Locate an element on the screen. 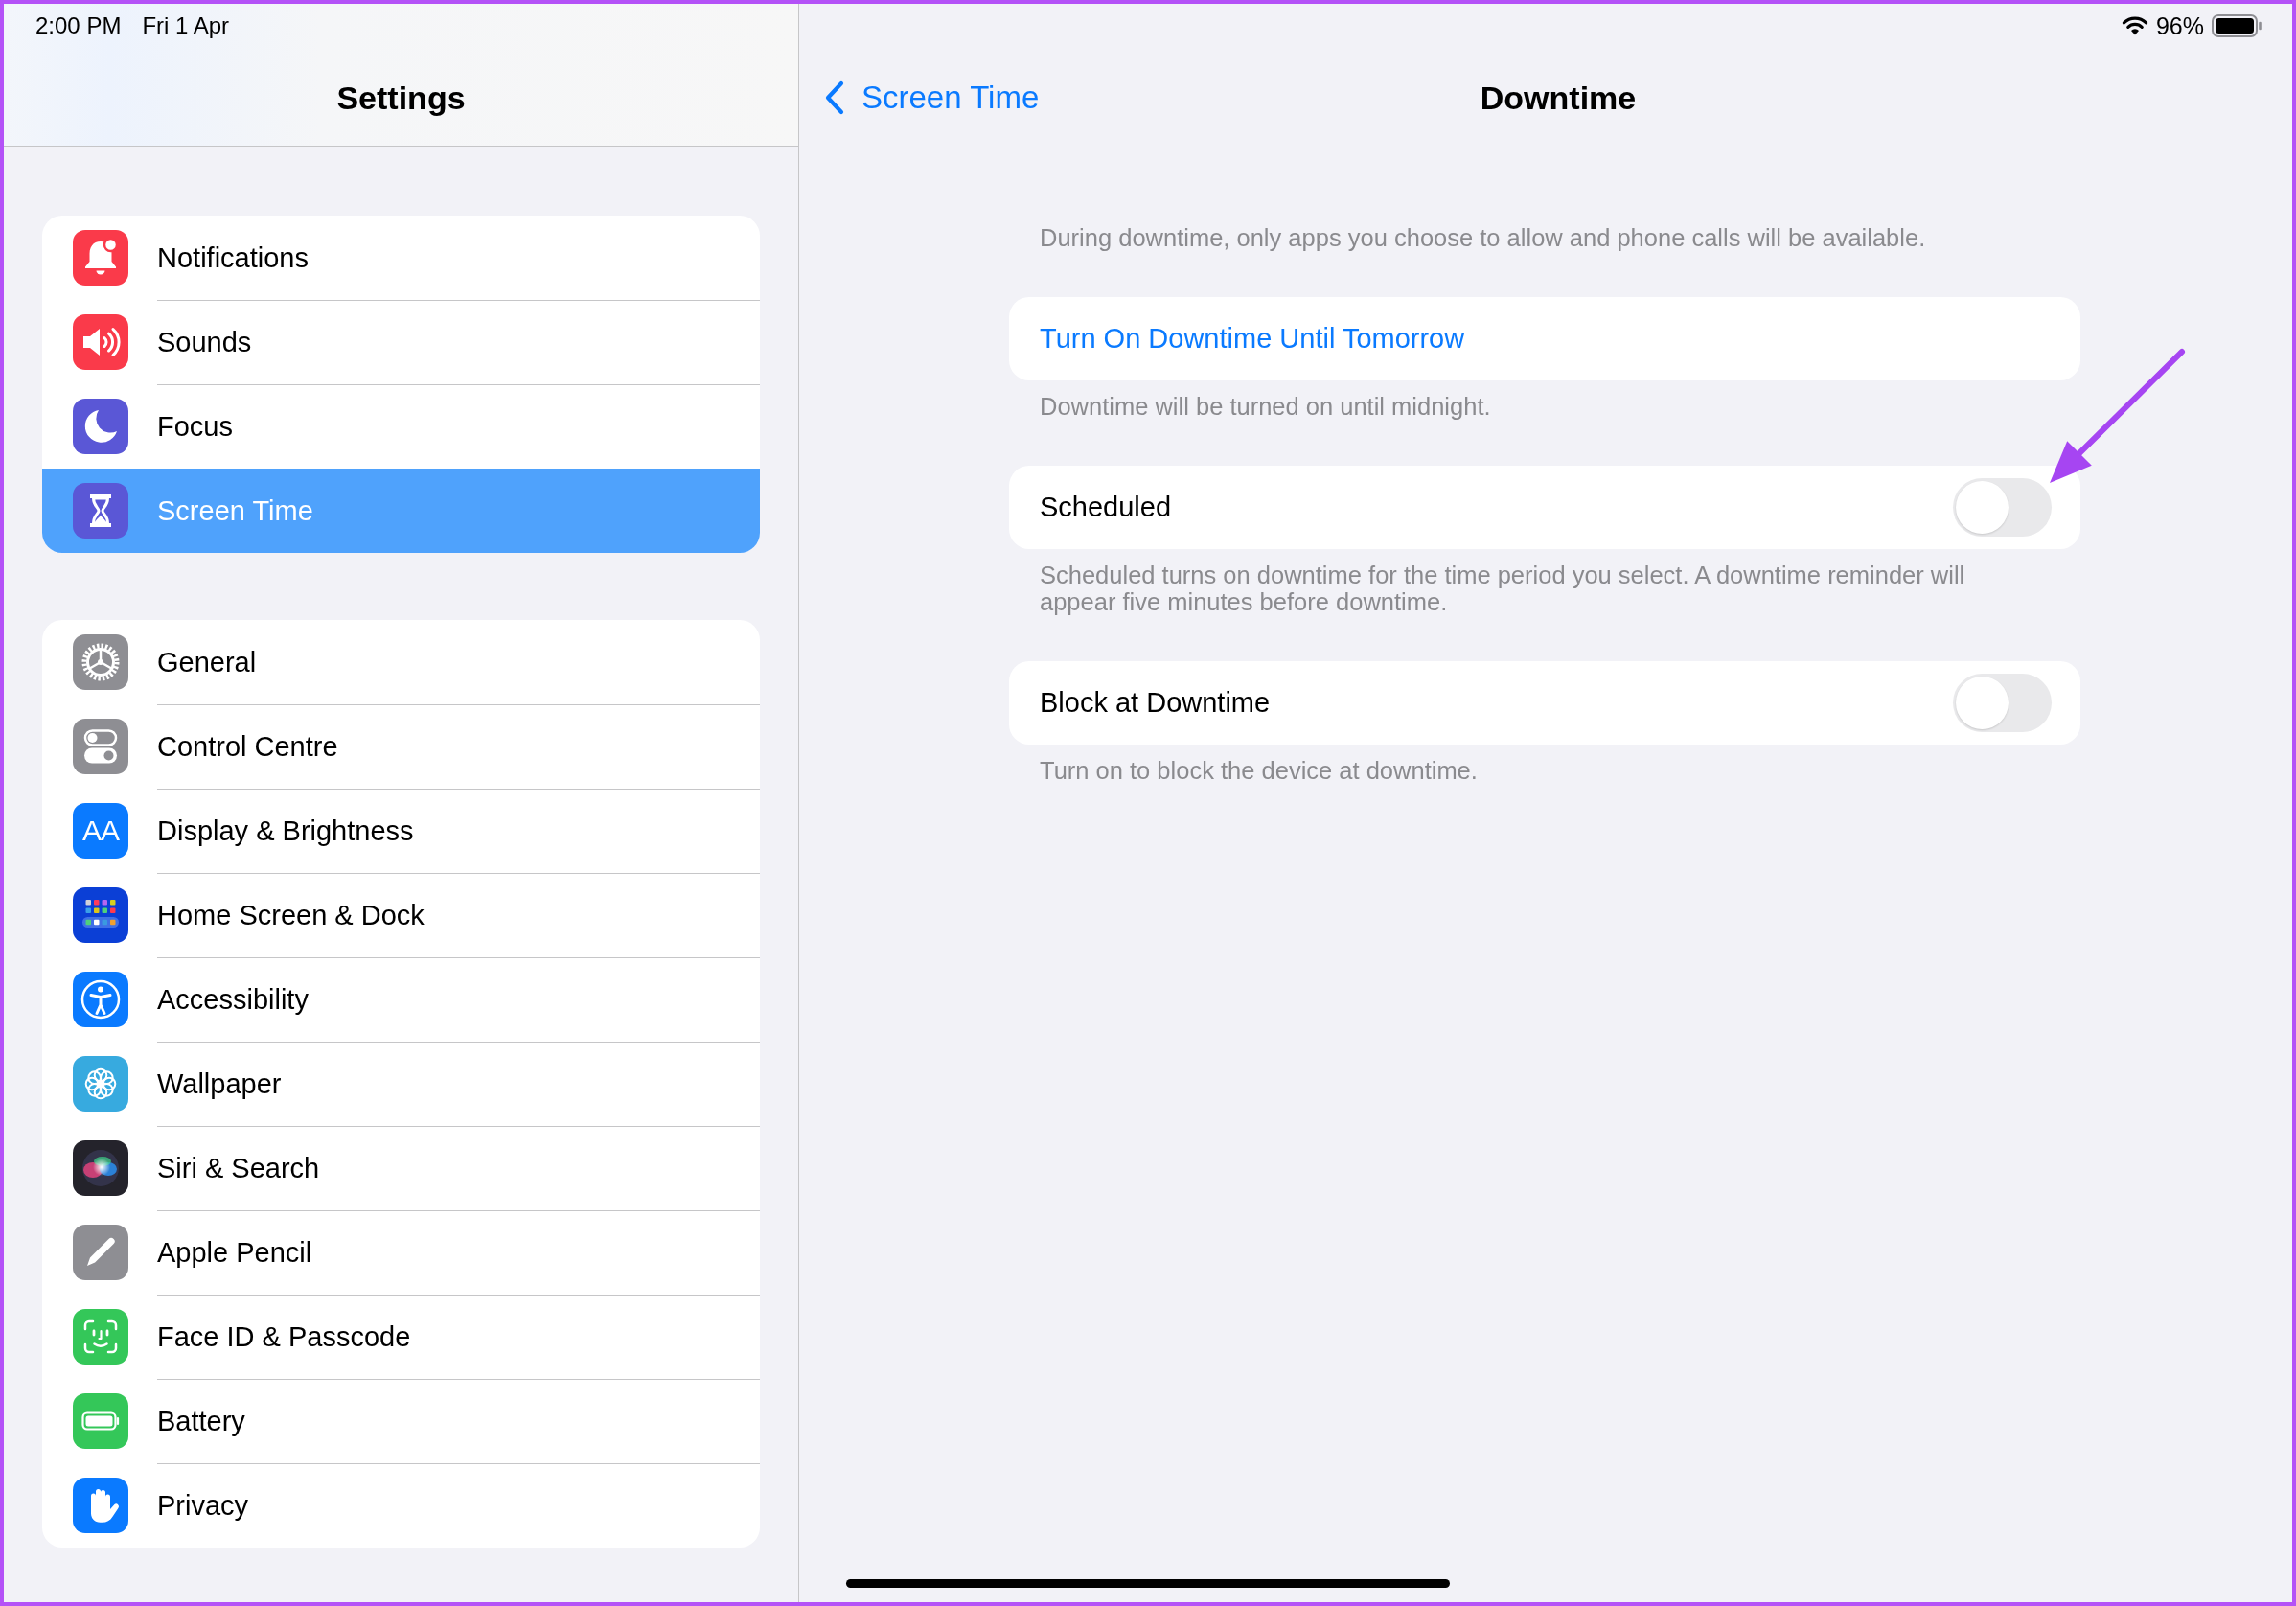  row-label: Block at Downtime is located at coordinates (1155, 703).